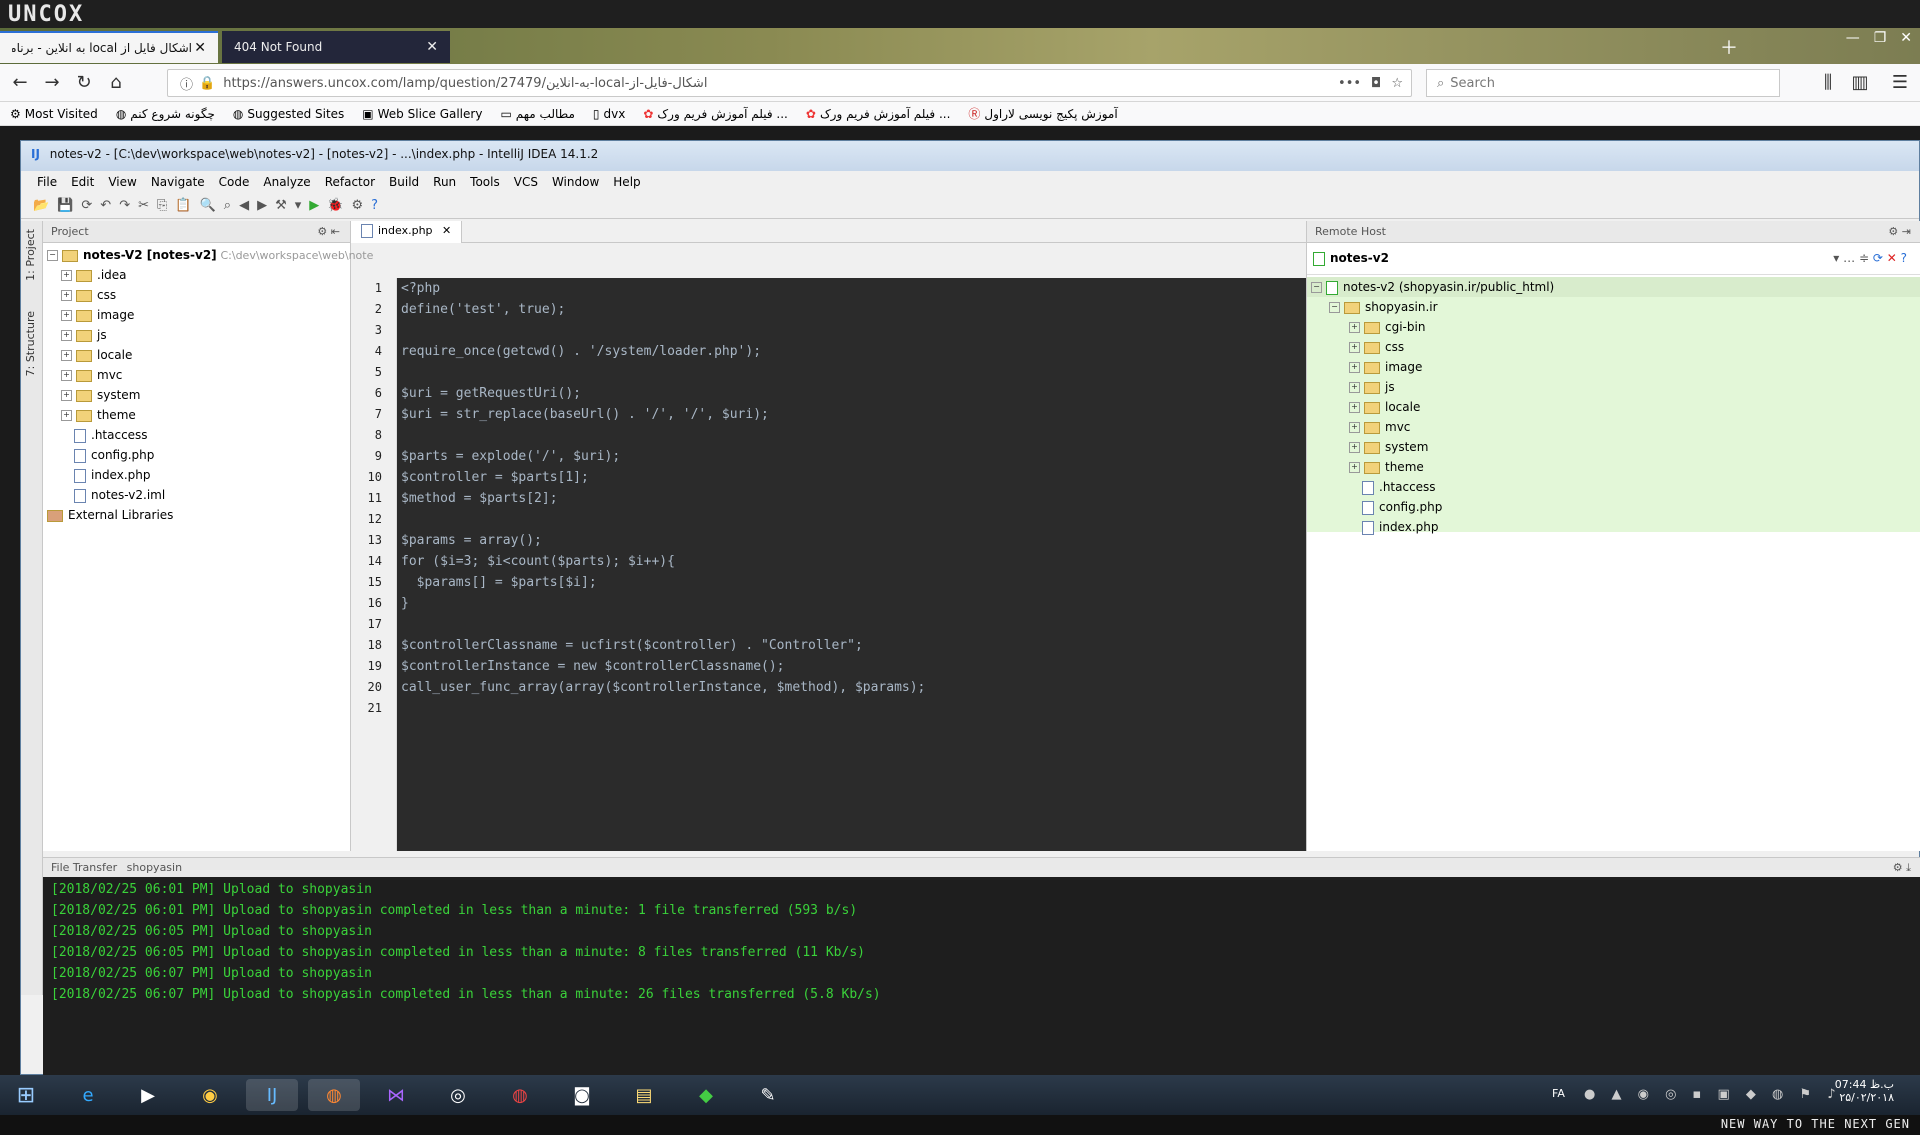 Image resolution: width=1920 pixels, height=1135 pixels. I want to click on collapse-all-icon: ≑, so click(1864, 258).